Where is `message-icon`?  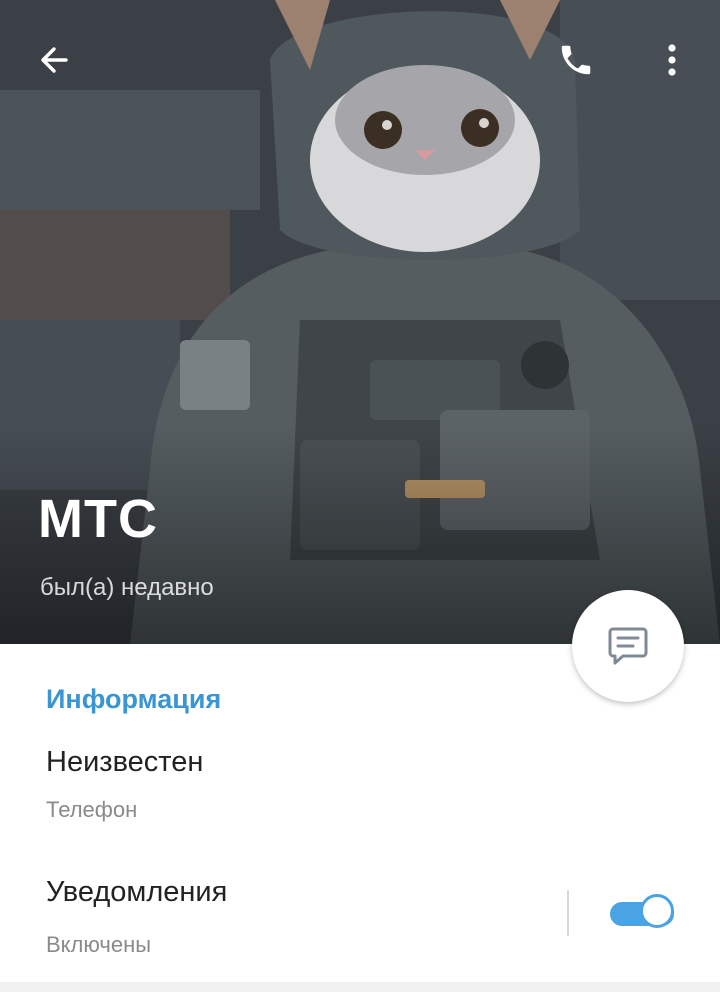
message-icon is located at coordinates (628, 646).